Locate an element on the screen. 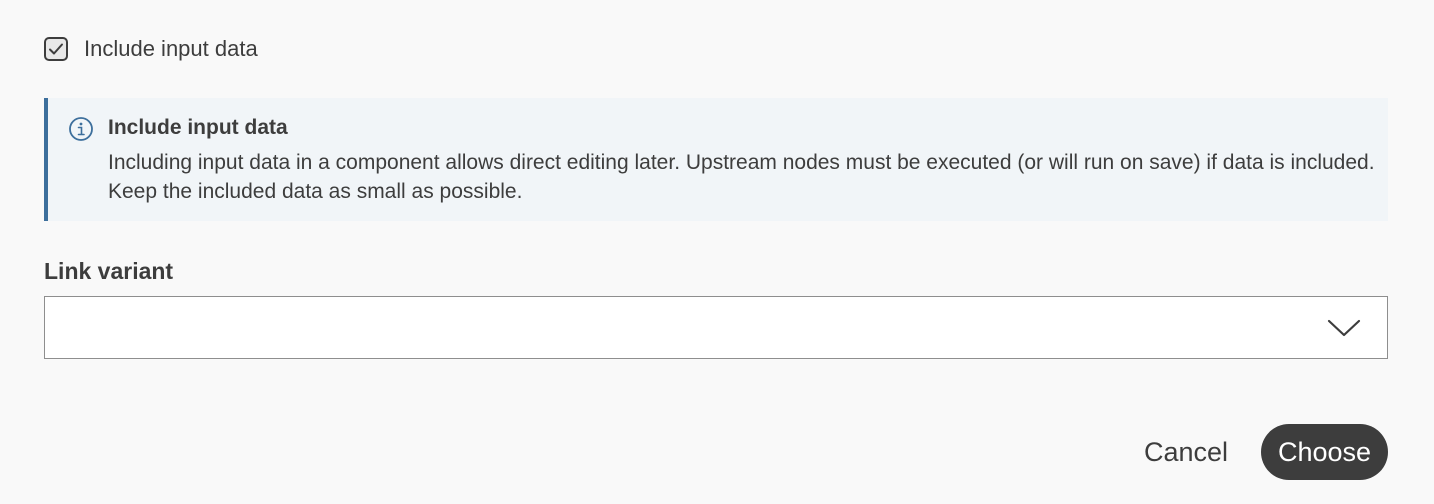 The width and height of the screenshot is (1434, 504). choose-button: Choose is located at coordinates (1324, 452).